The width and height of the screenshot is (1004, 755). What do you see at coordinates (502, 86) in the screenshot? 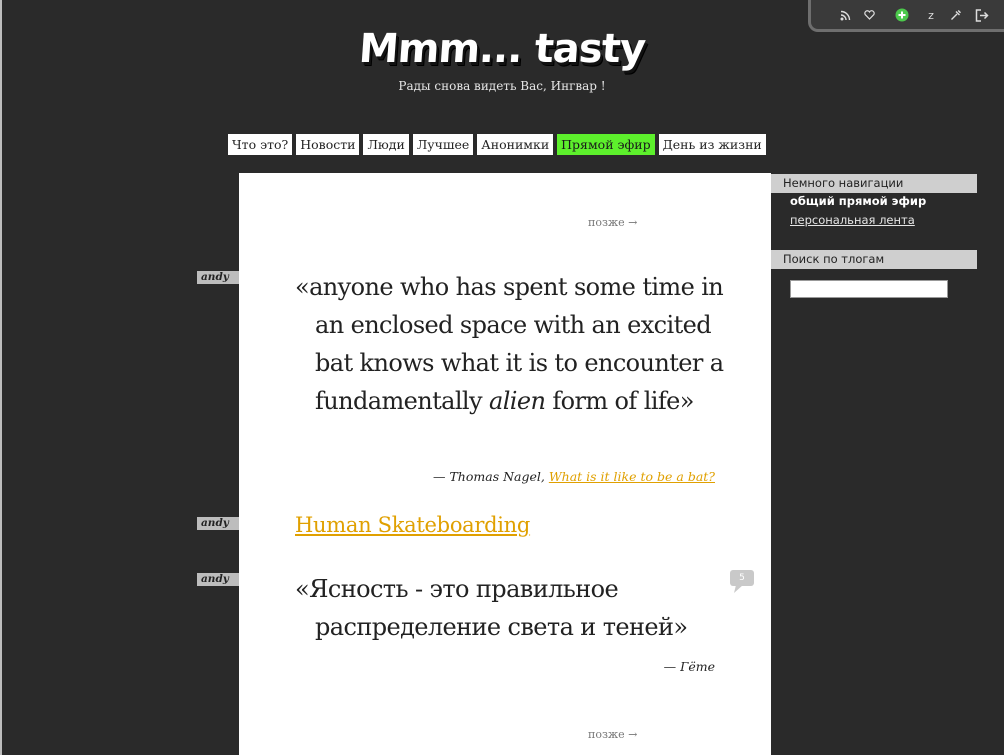
I see `greeting-text: Рады снова видеть Вас, Ингвар !` at bounding box center [502, 86].